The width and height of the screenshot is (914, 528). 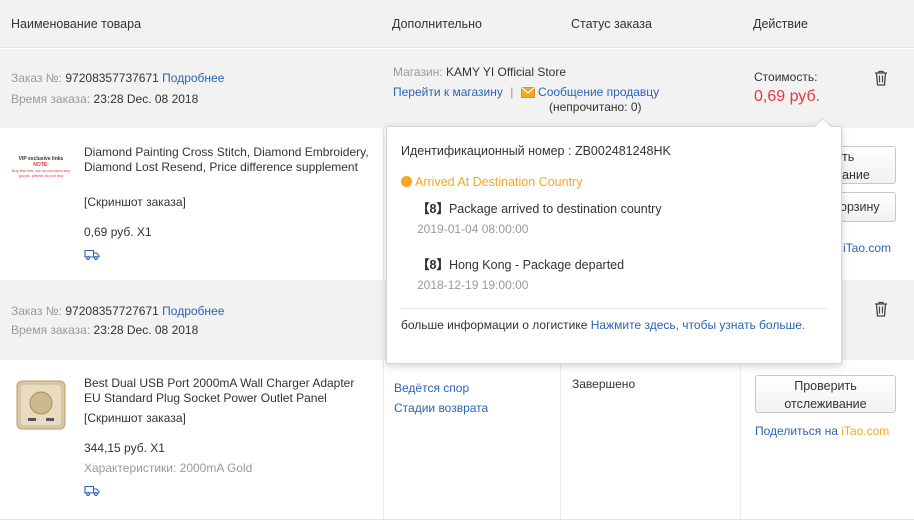 What do you see at coordinates (614, 308) in the screenshot?
I see `divider` at bounding box center [614, 308].